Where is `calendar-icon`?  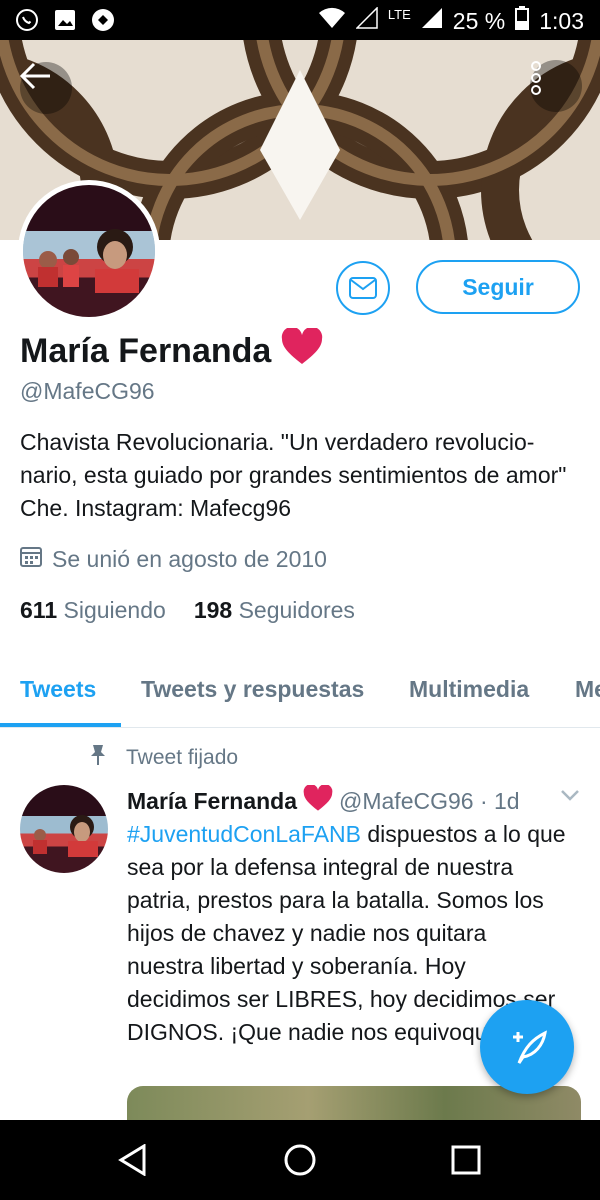
calendar-icon is located at coordinates (31, 559).